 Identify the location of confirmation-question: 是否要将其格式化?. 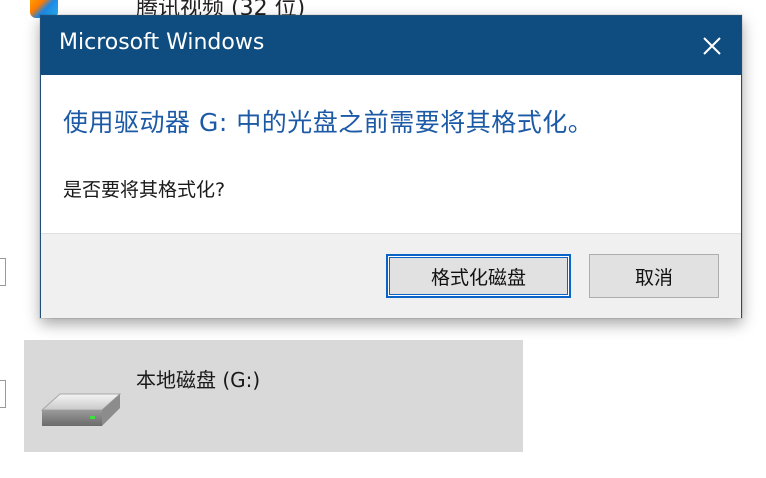
(144, 190).